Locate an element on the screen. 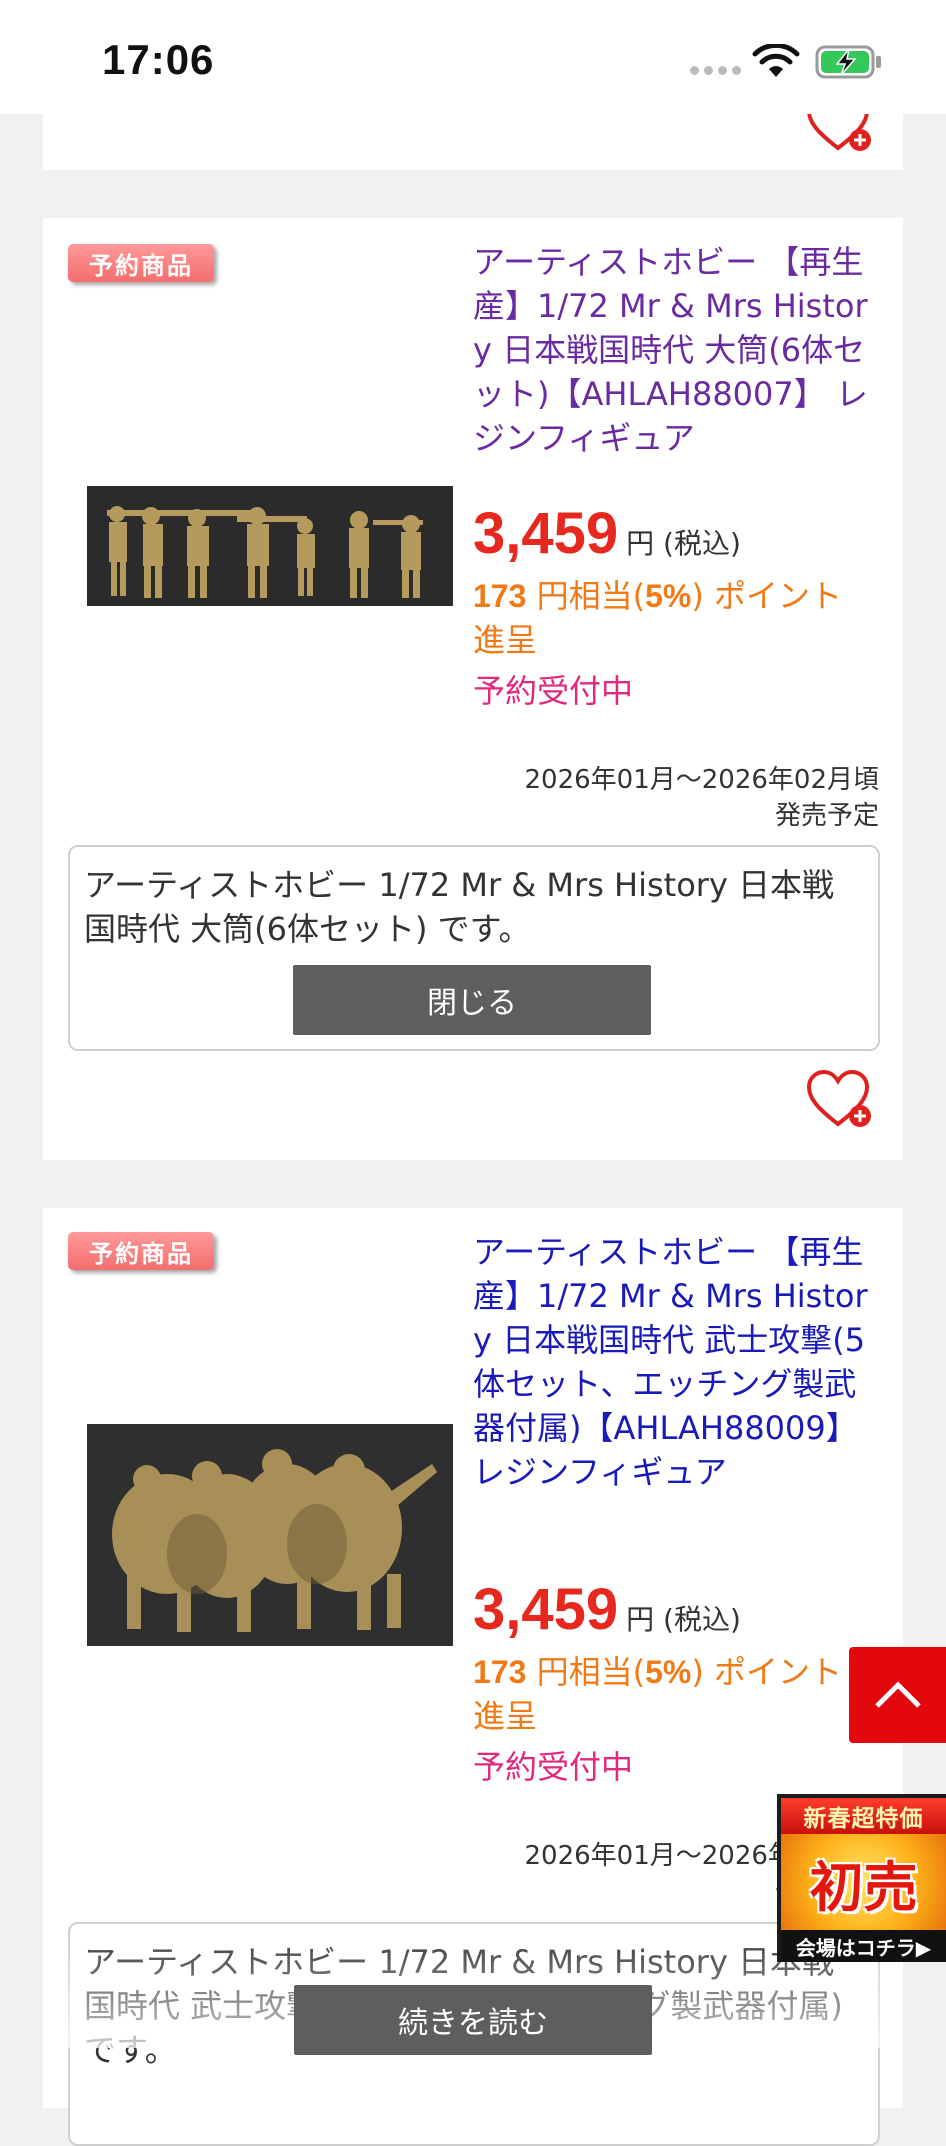 This screenshot has width=946, height=2146. back-to-top-button is located at coordinates (897, 1695).